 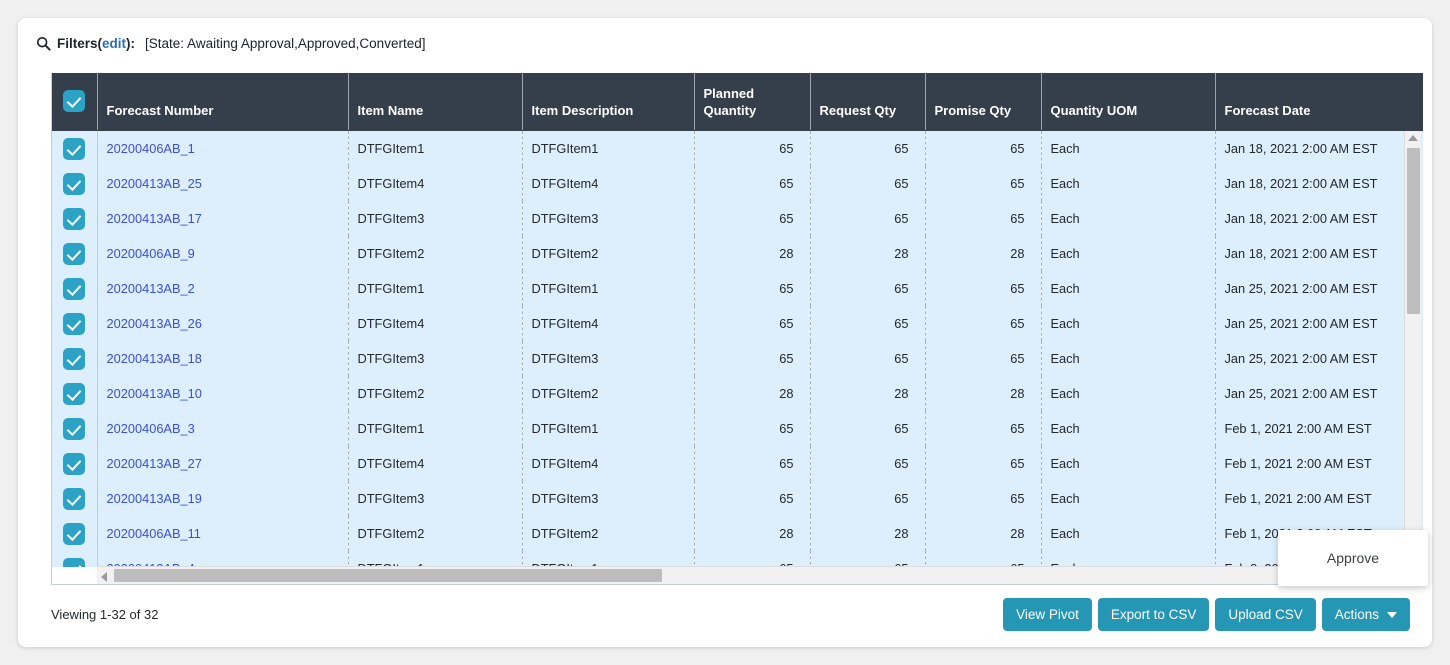 I want to click on export-to-csv-button: Export to CSV, so click(x=1153, y=614).